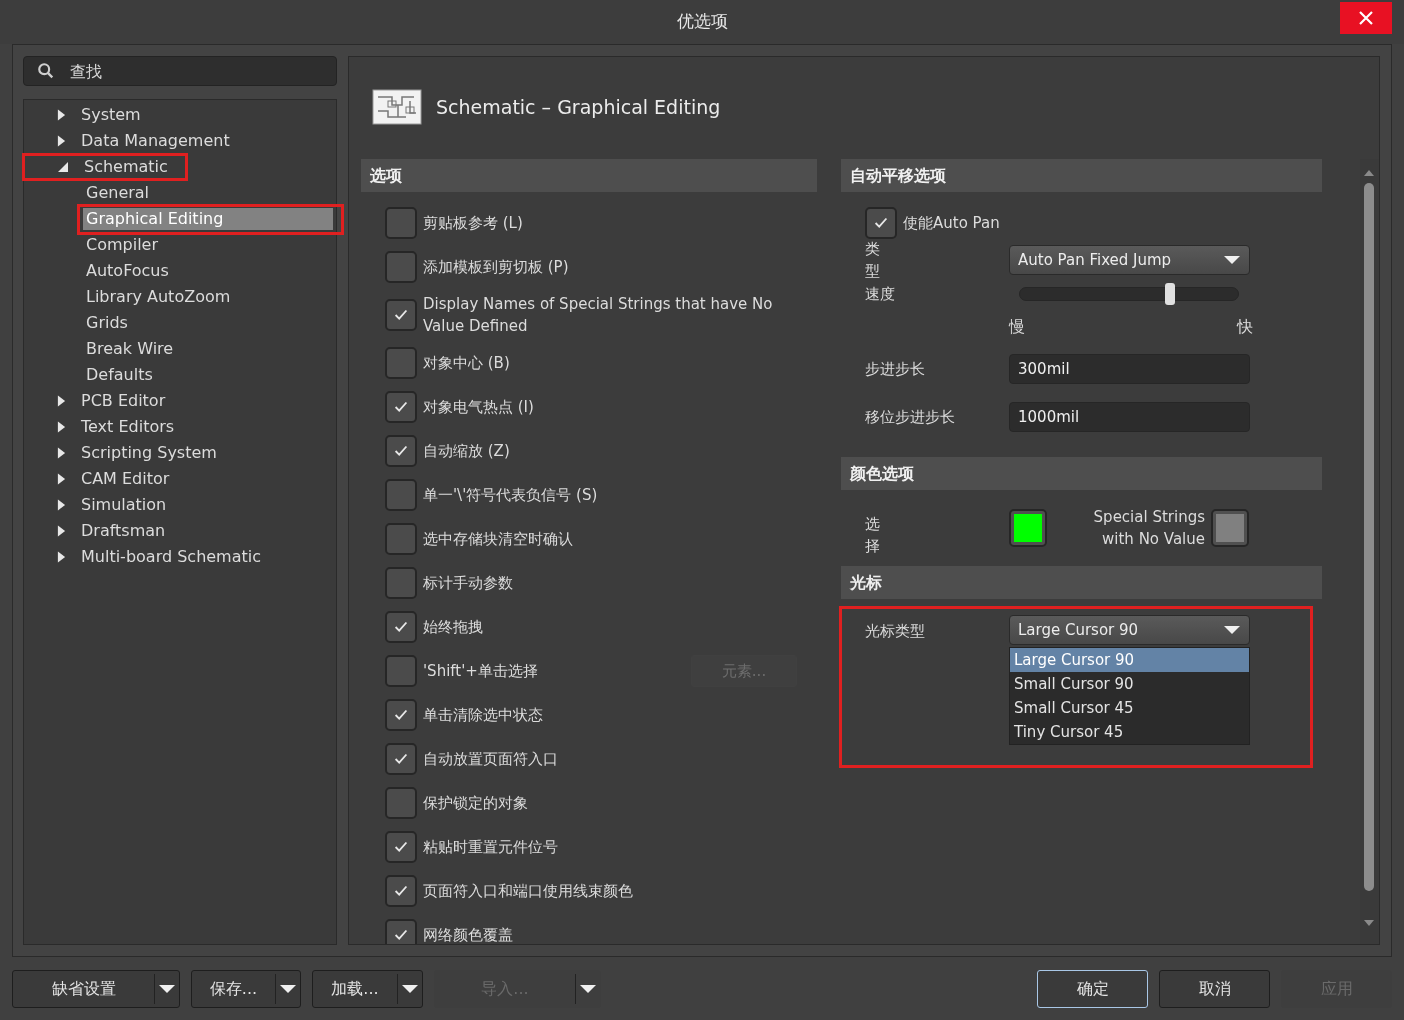 The width and height of the screenshot is (1404, 1020). What do you see at coordinates (910, 417) in the screenshot?
I see `field-label: 移位步进步长` at bounding box center [910, 417].